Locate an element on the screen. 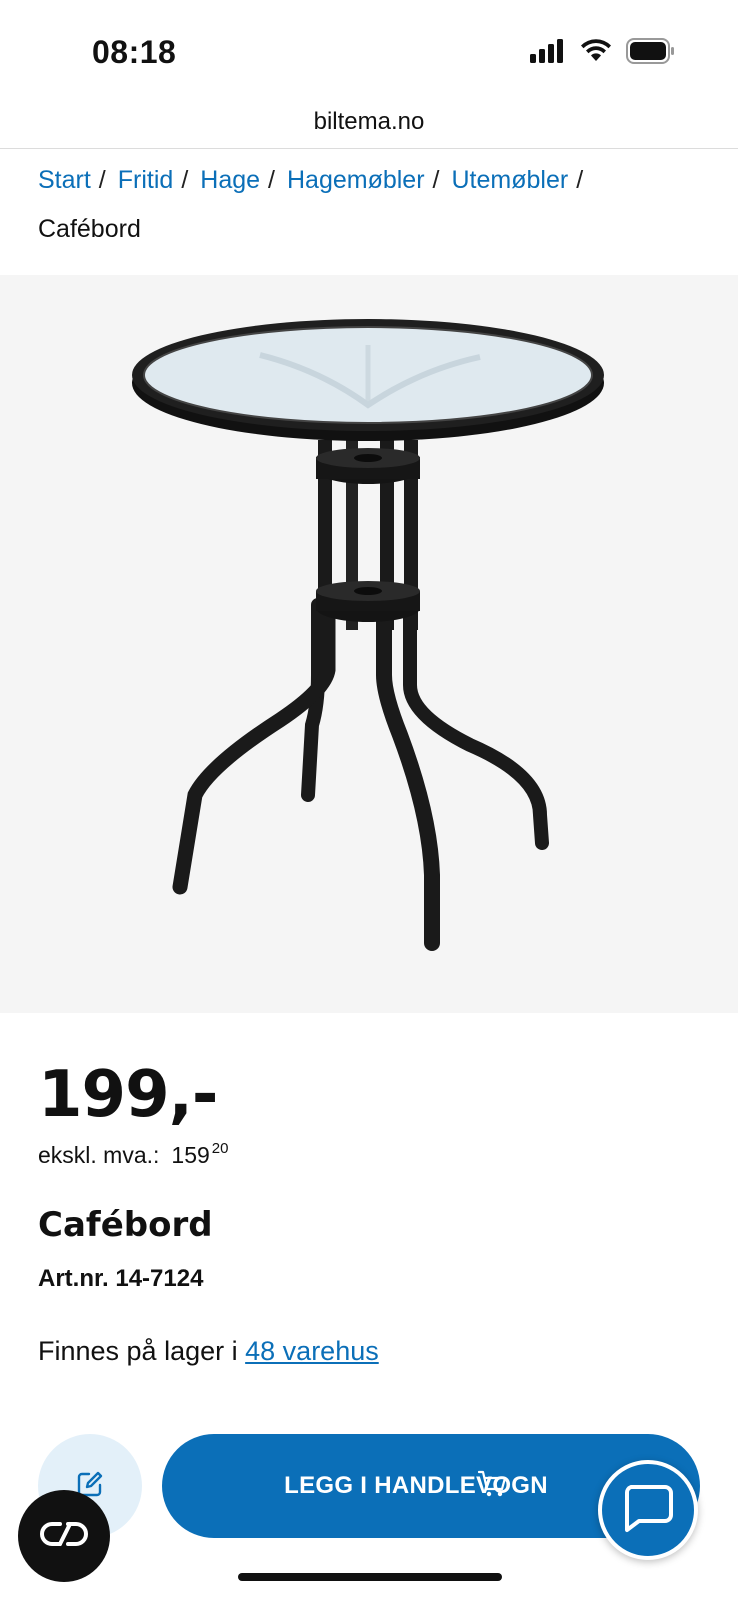  article-number: Art.nr. 14-7124 is located at coordinates (121, 1278).